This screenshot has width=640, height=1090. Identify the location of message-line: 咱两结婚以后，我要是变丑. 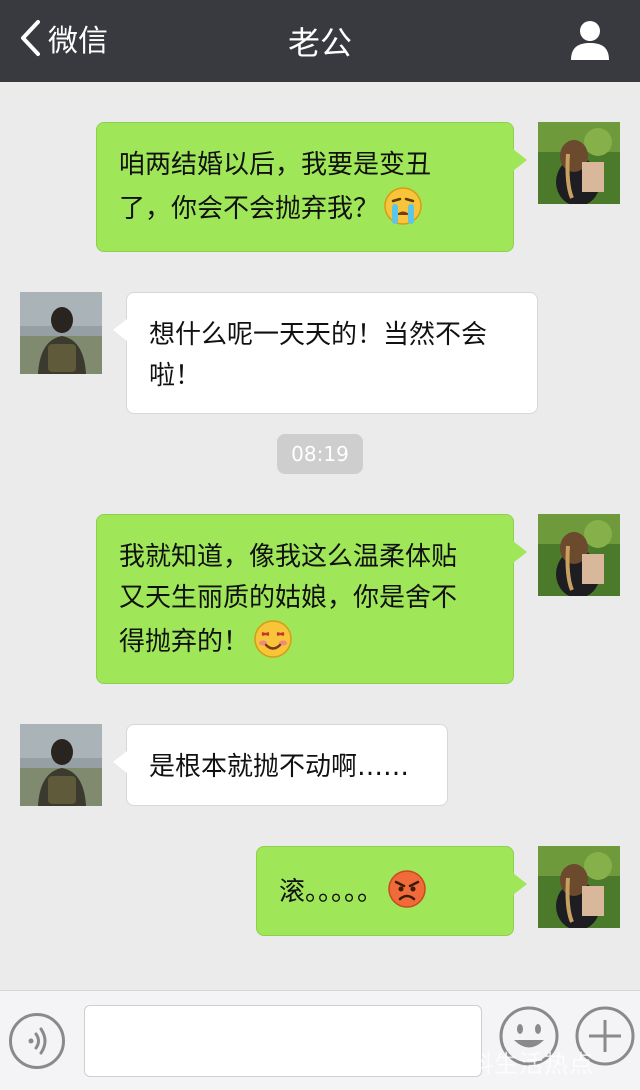
(275, 165).